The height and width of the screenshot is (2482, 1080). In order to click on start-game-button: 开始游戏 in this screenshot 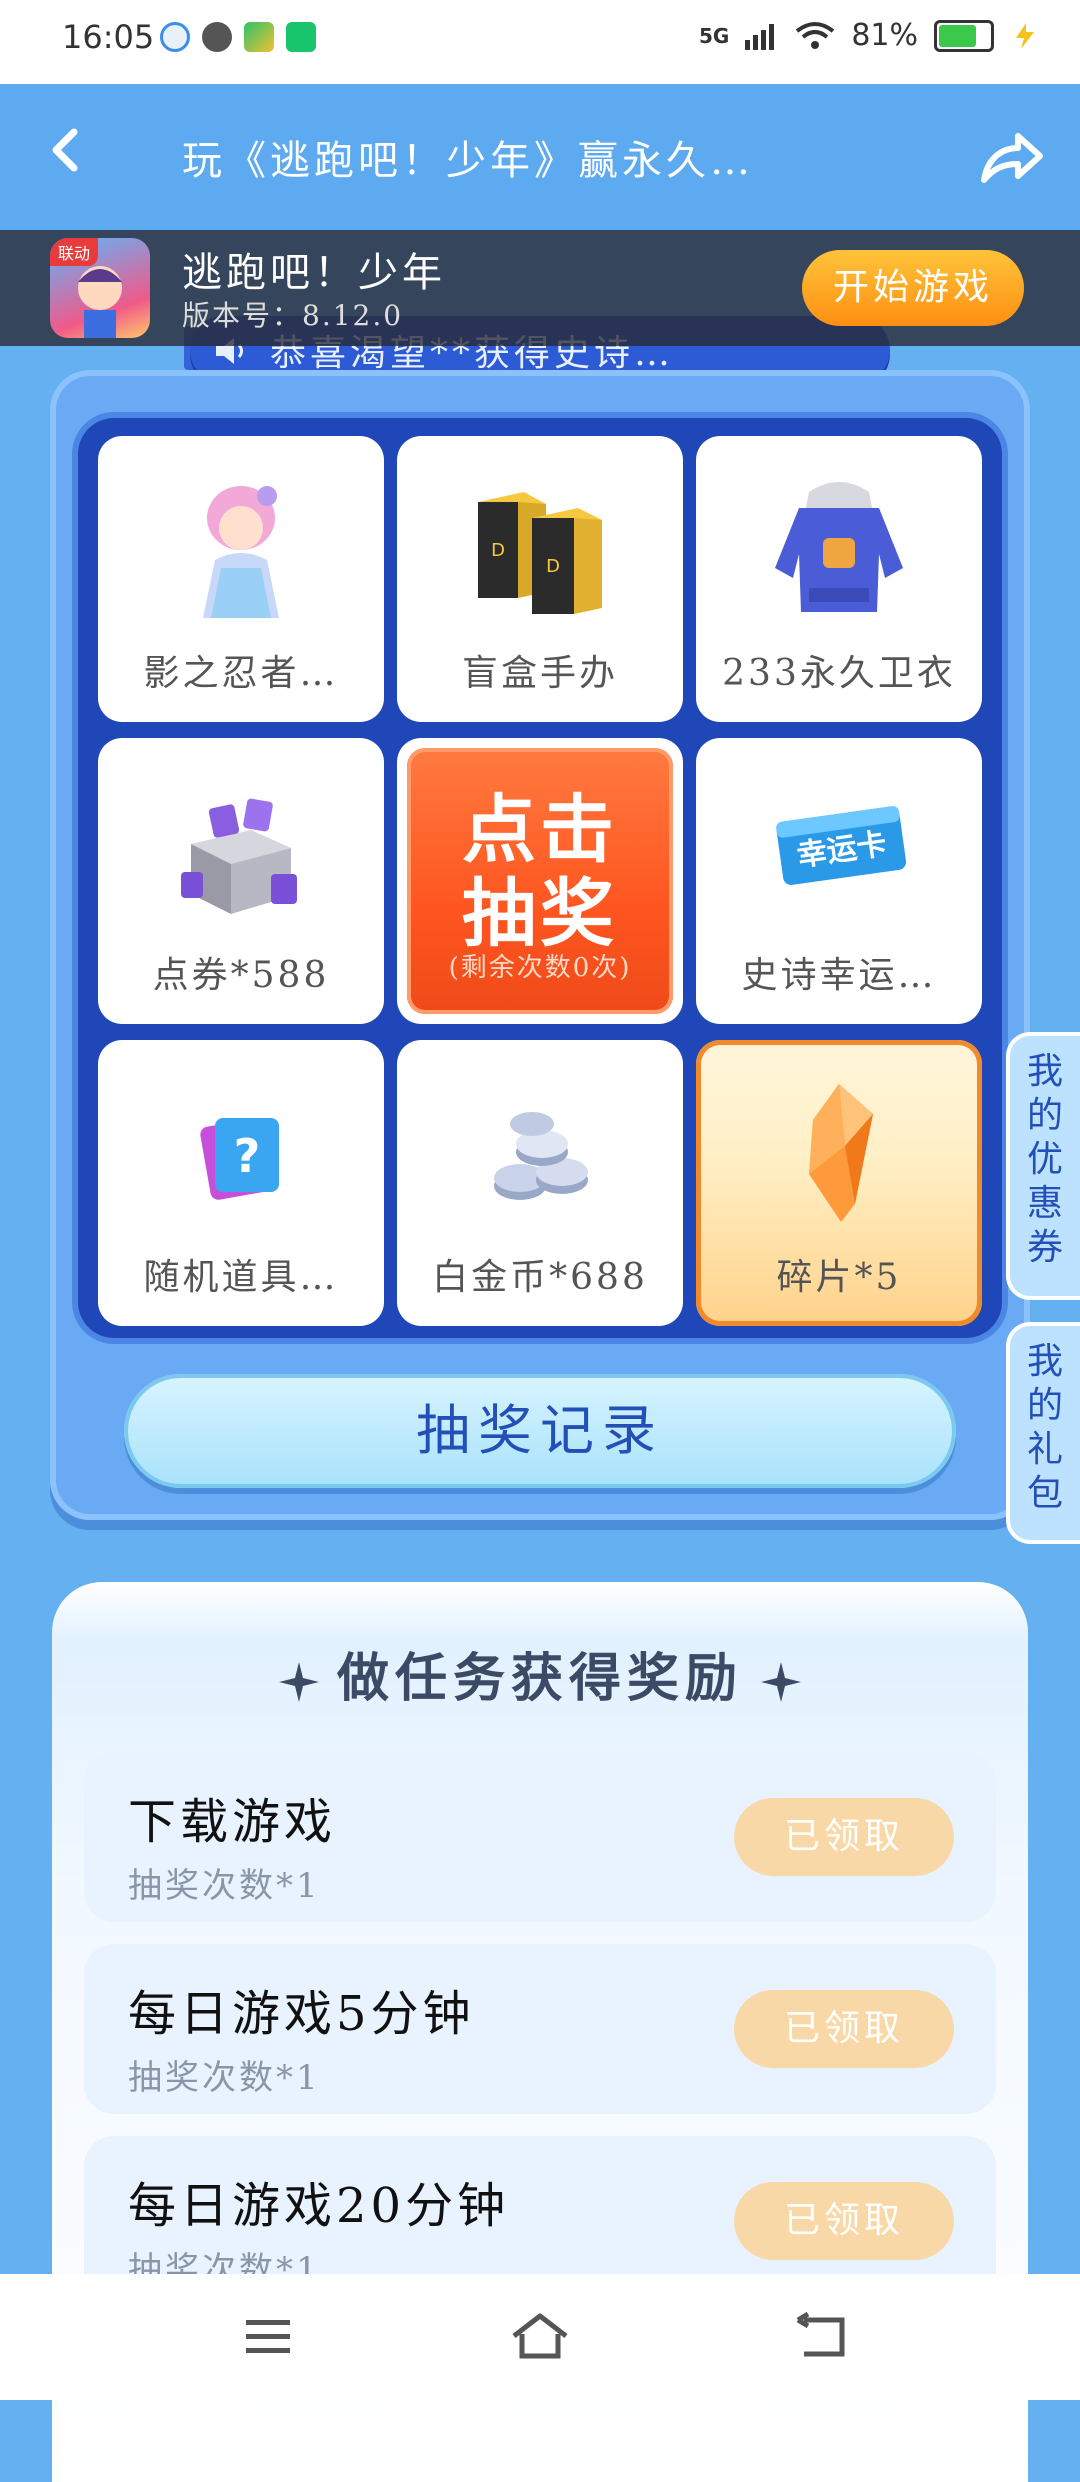, I will do `click(913, 288)`.